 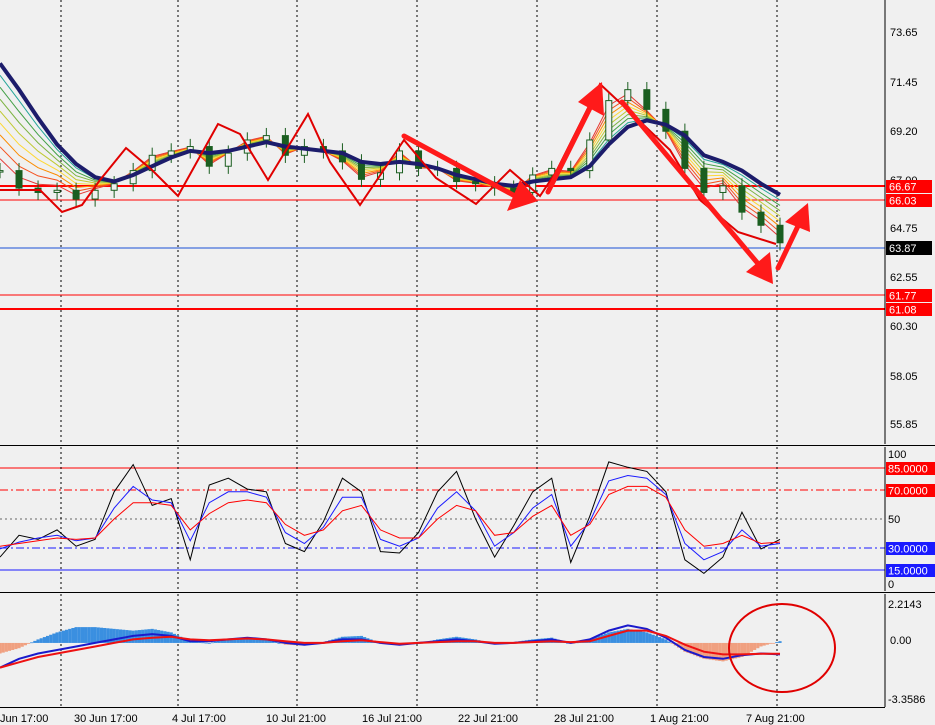 What do you see at coordinates (392, 719) in the screenshot?
I see `time-label: 16 Jul 21:00` at bounding box center [392, 719].